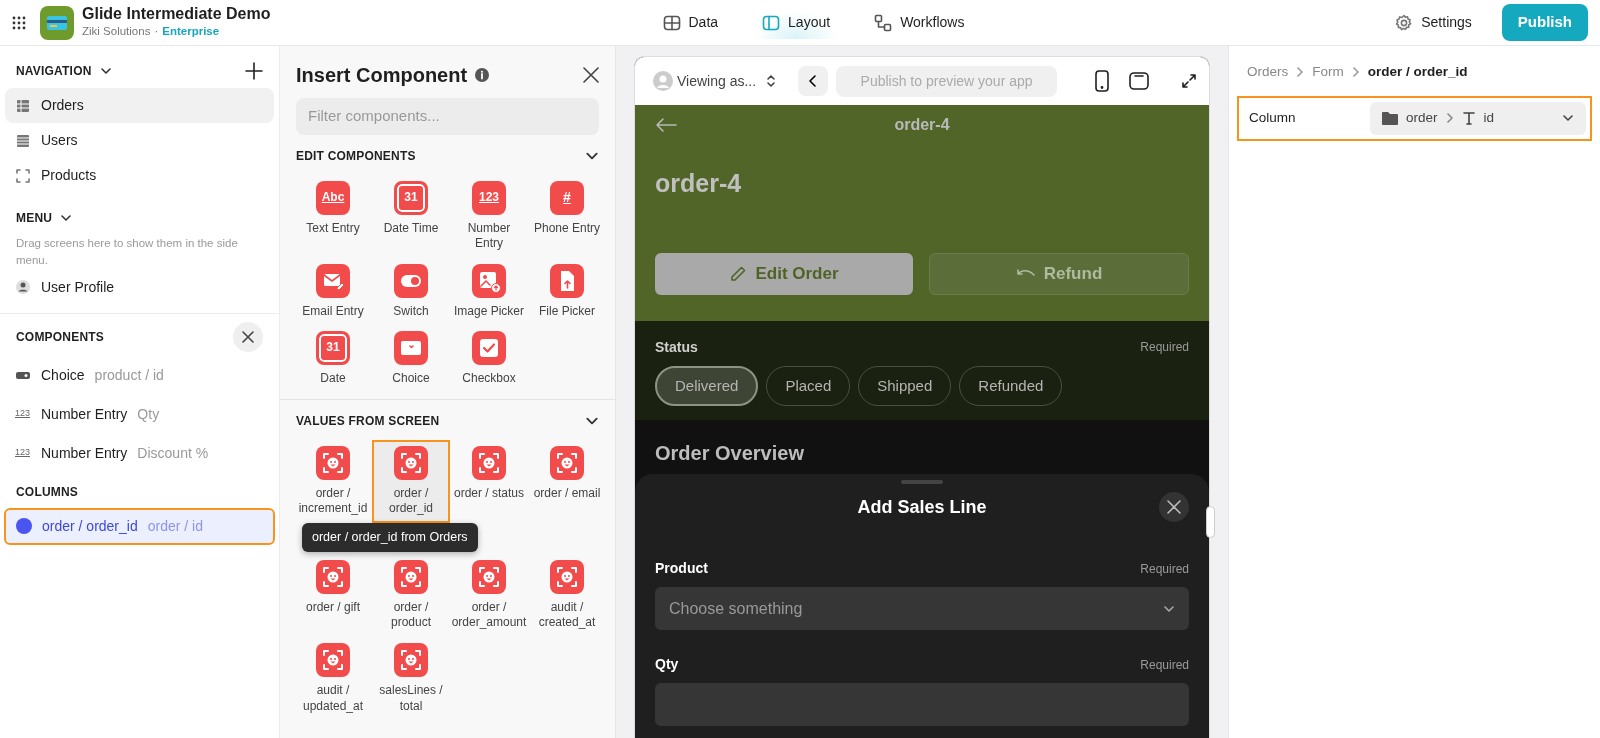  Describe the element at coordinates (922, 507) in the screenshot. I see `sheet-title: Add Sales Line` at that location.